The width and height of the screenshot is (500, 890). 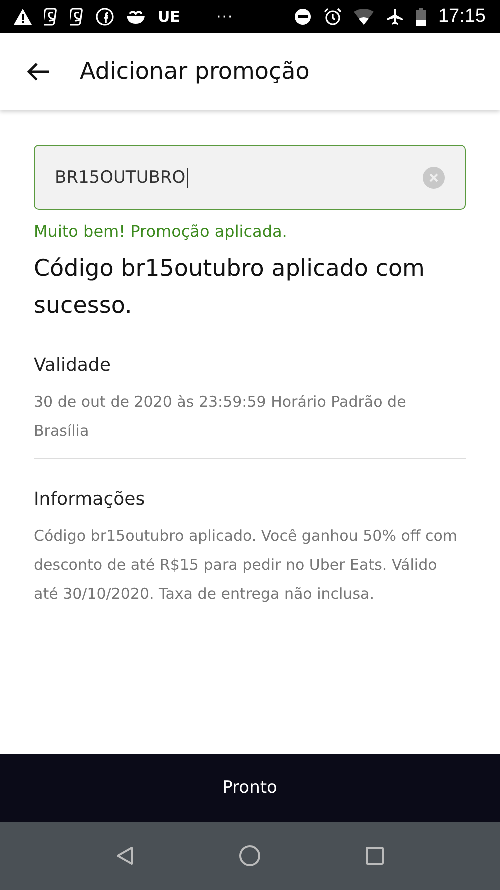 What do you see at coordinates (333, 17) in the screenshot?
I see `alarm-icon` at bounding box center [333, 17].